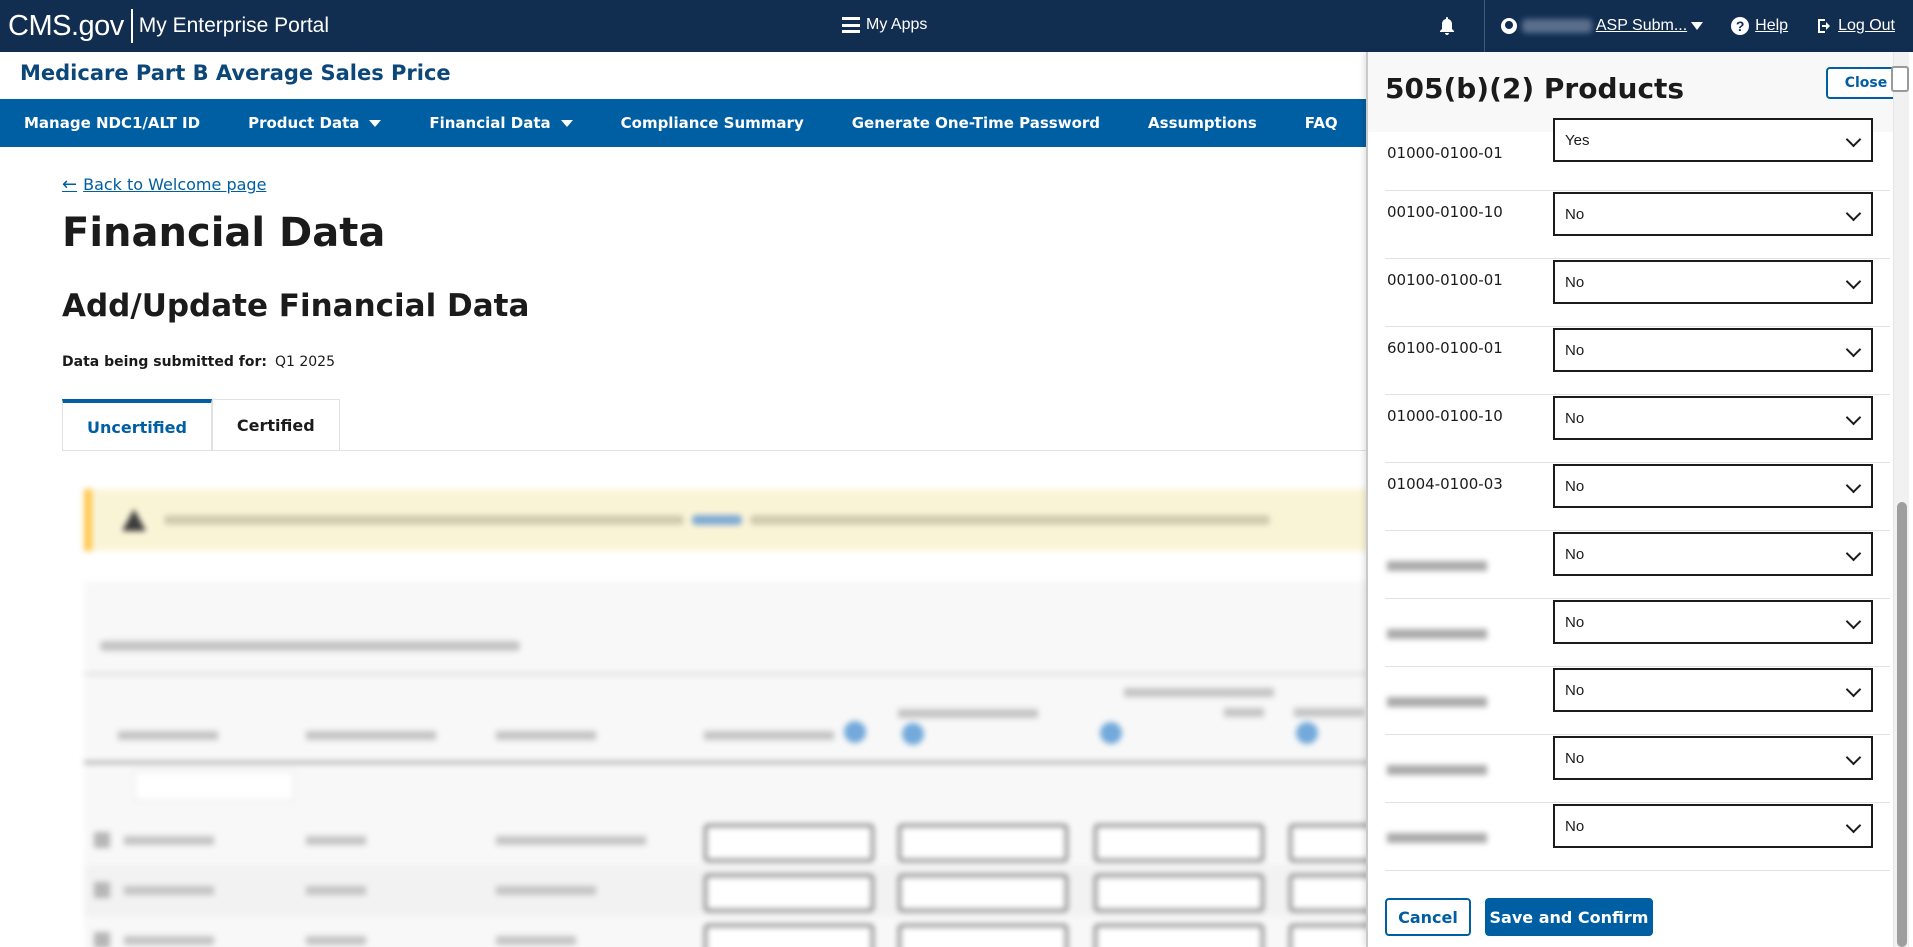  What do you see at coordinates (1900, 79) in the screenshot?
I see `scroll-up-handle` at bounding box center [1900, 79].